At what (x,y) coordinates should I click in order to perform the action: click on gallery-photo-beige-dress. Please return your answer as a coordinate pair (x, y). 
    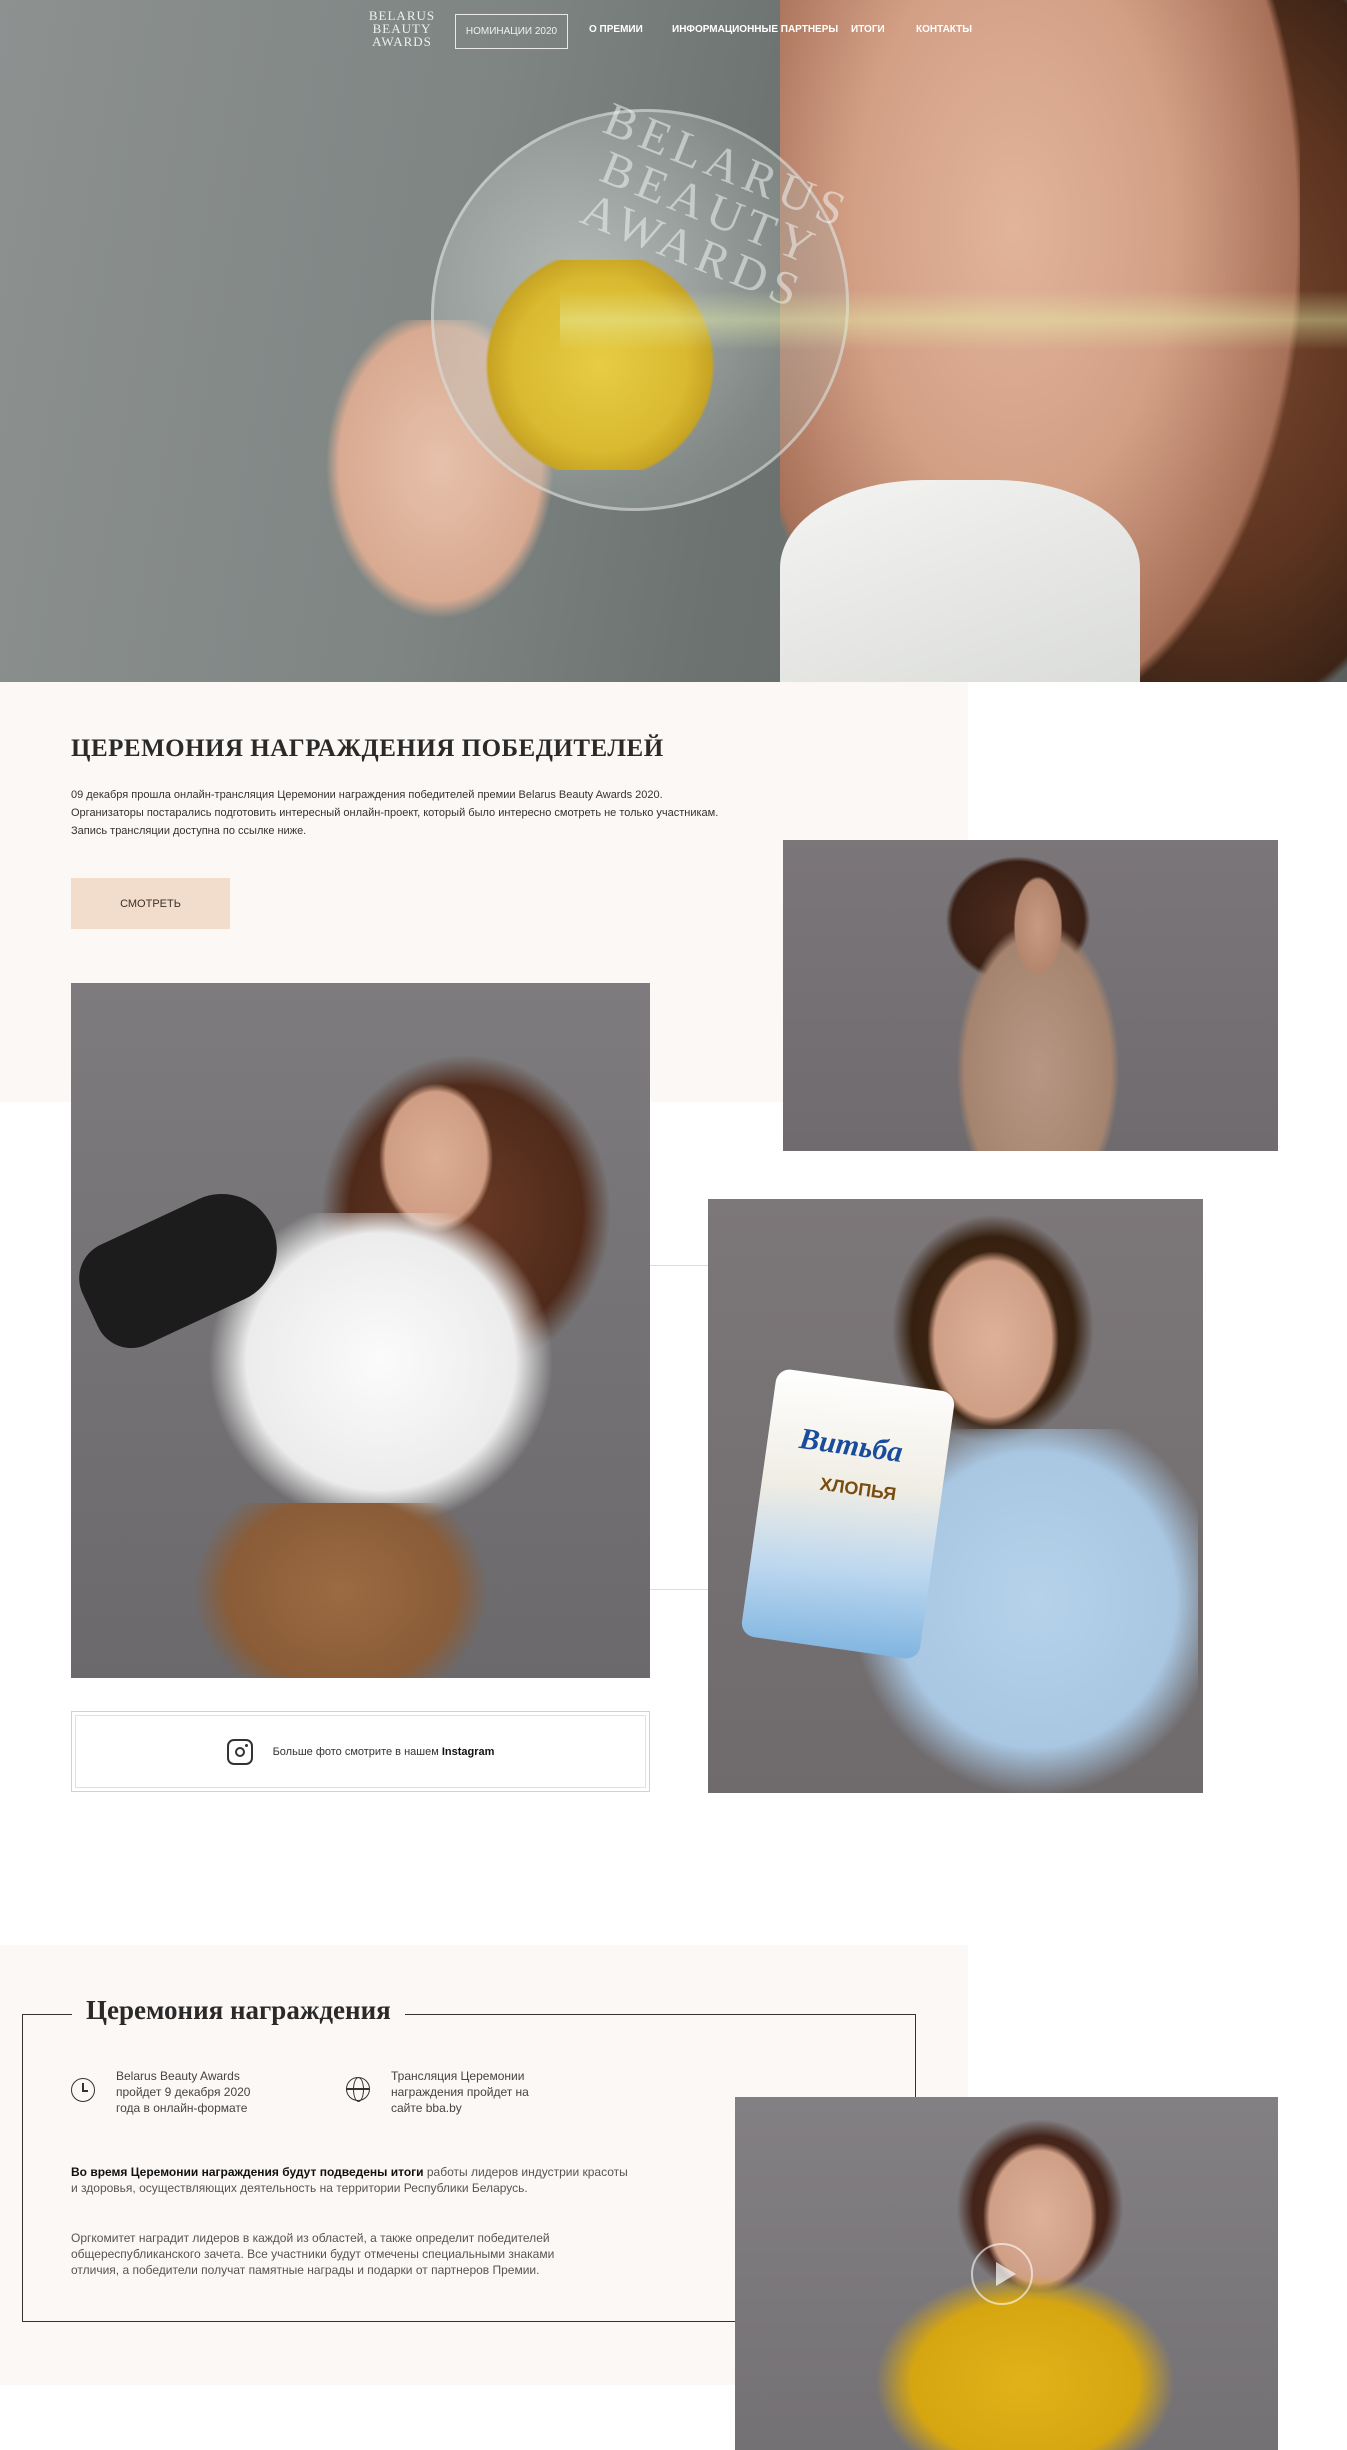
    Looking at the image, I should click on (1030, 995).